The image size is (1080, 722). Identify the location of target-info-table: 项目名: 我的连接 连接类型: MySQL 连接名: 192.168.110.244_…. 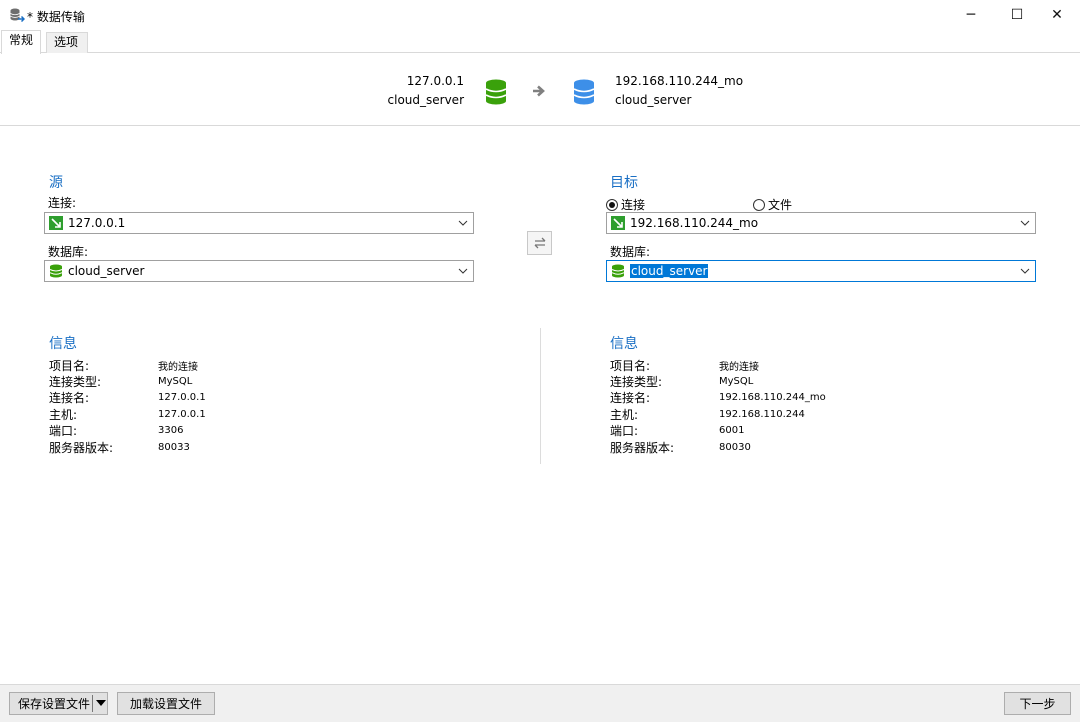
(718, 406).